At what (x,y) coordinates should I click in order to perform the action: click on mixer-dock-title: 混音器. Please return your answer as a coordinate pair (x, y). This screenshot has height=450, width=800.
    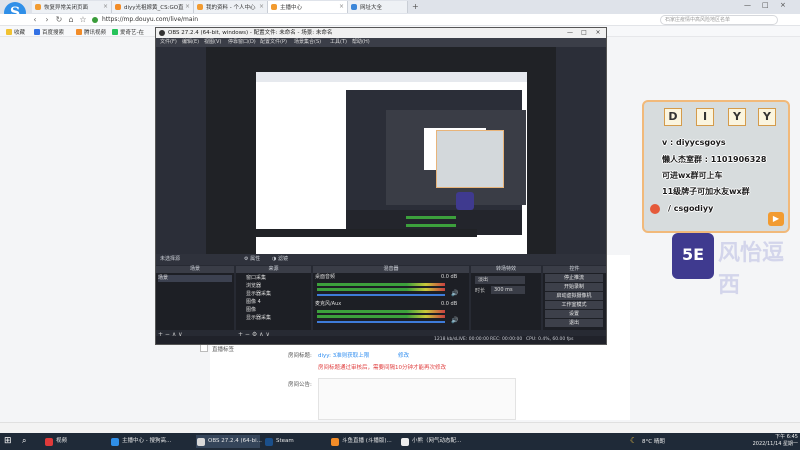
    Looking at the image, I should click on (391, 269).